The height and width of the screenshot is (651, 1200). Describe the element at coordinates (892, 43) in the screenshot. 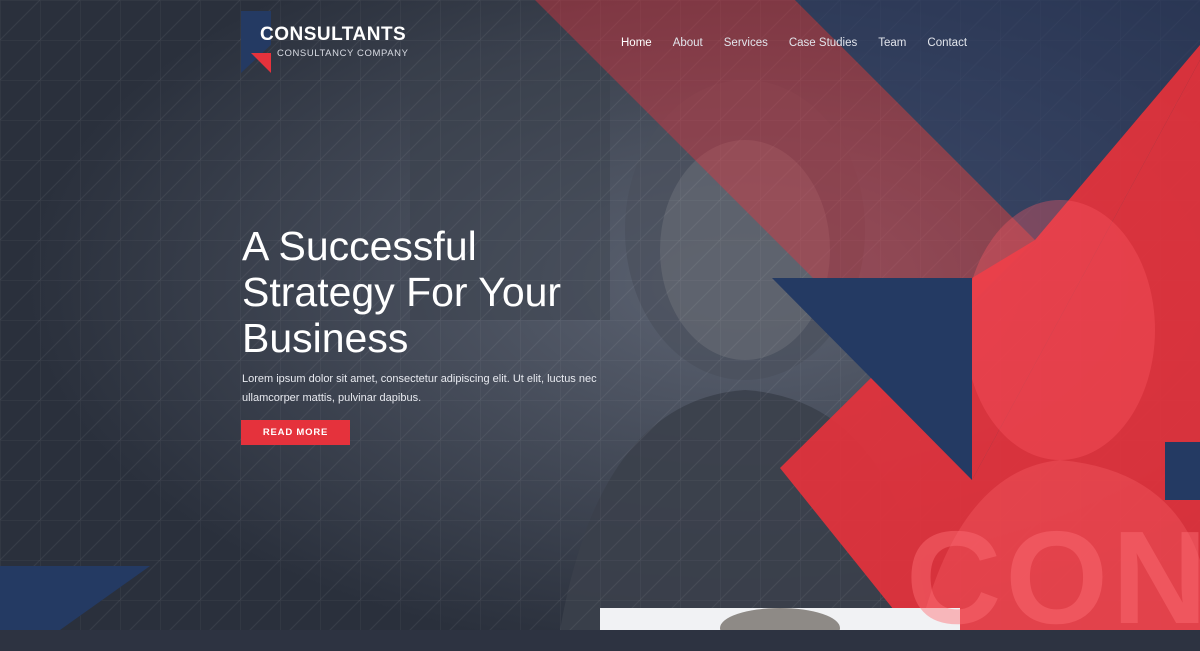

I see `nav-team: Team` at that location.